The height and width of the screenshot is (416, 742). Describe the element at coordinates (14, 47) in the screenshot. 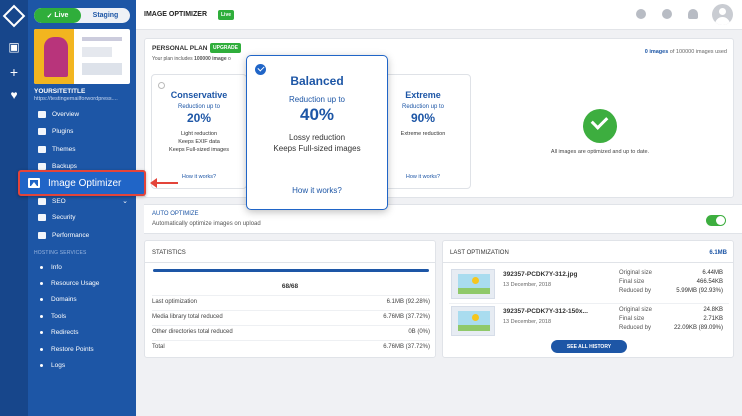

I see `sites-icon: ▣` at that location.